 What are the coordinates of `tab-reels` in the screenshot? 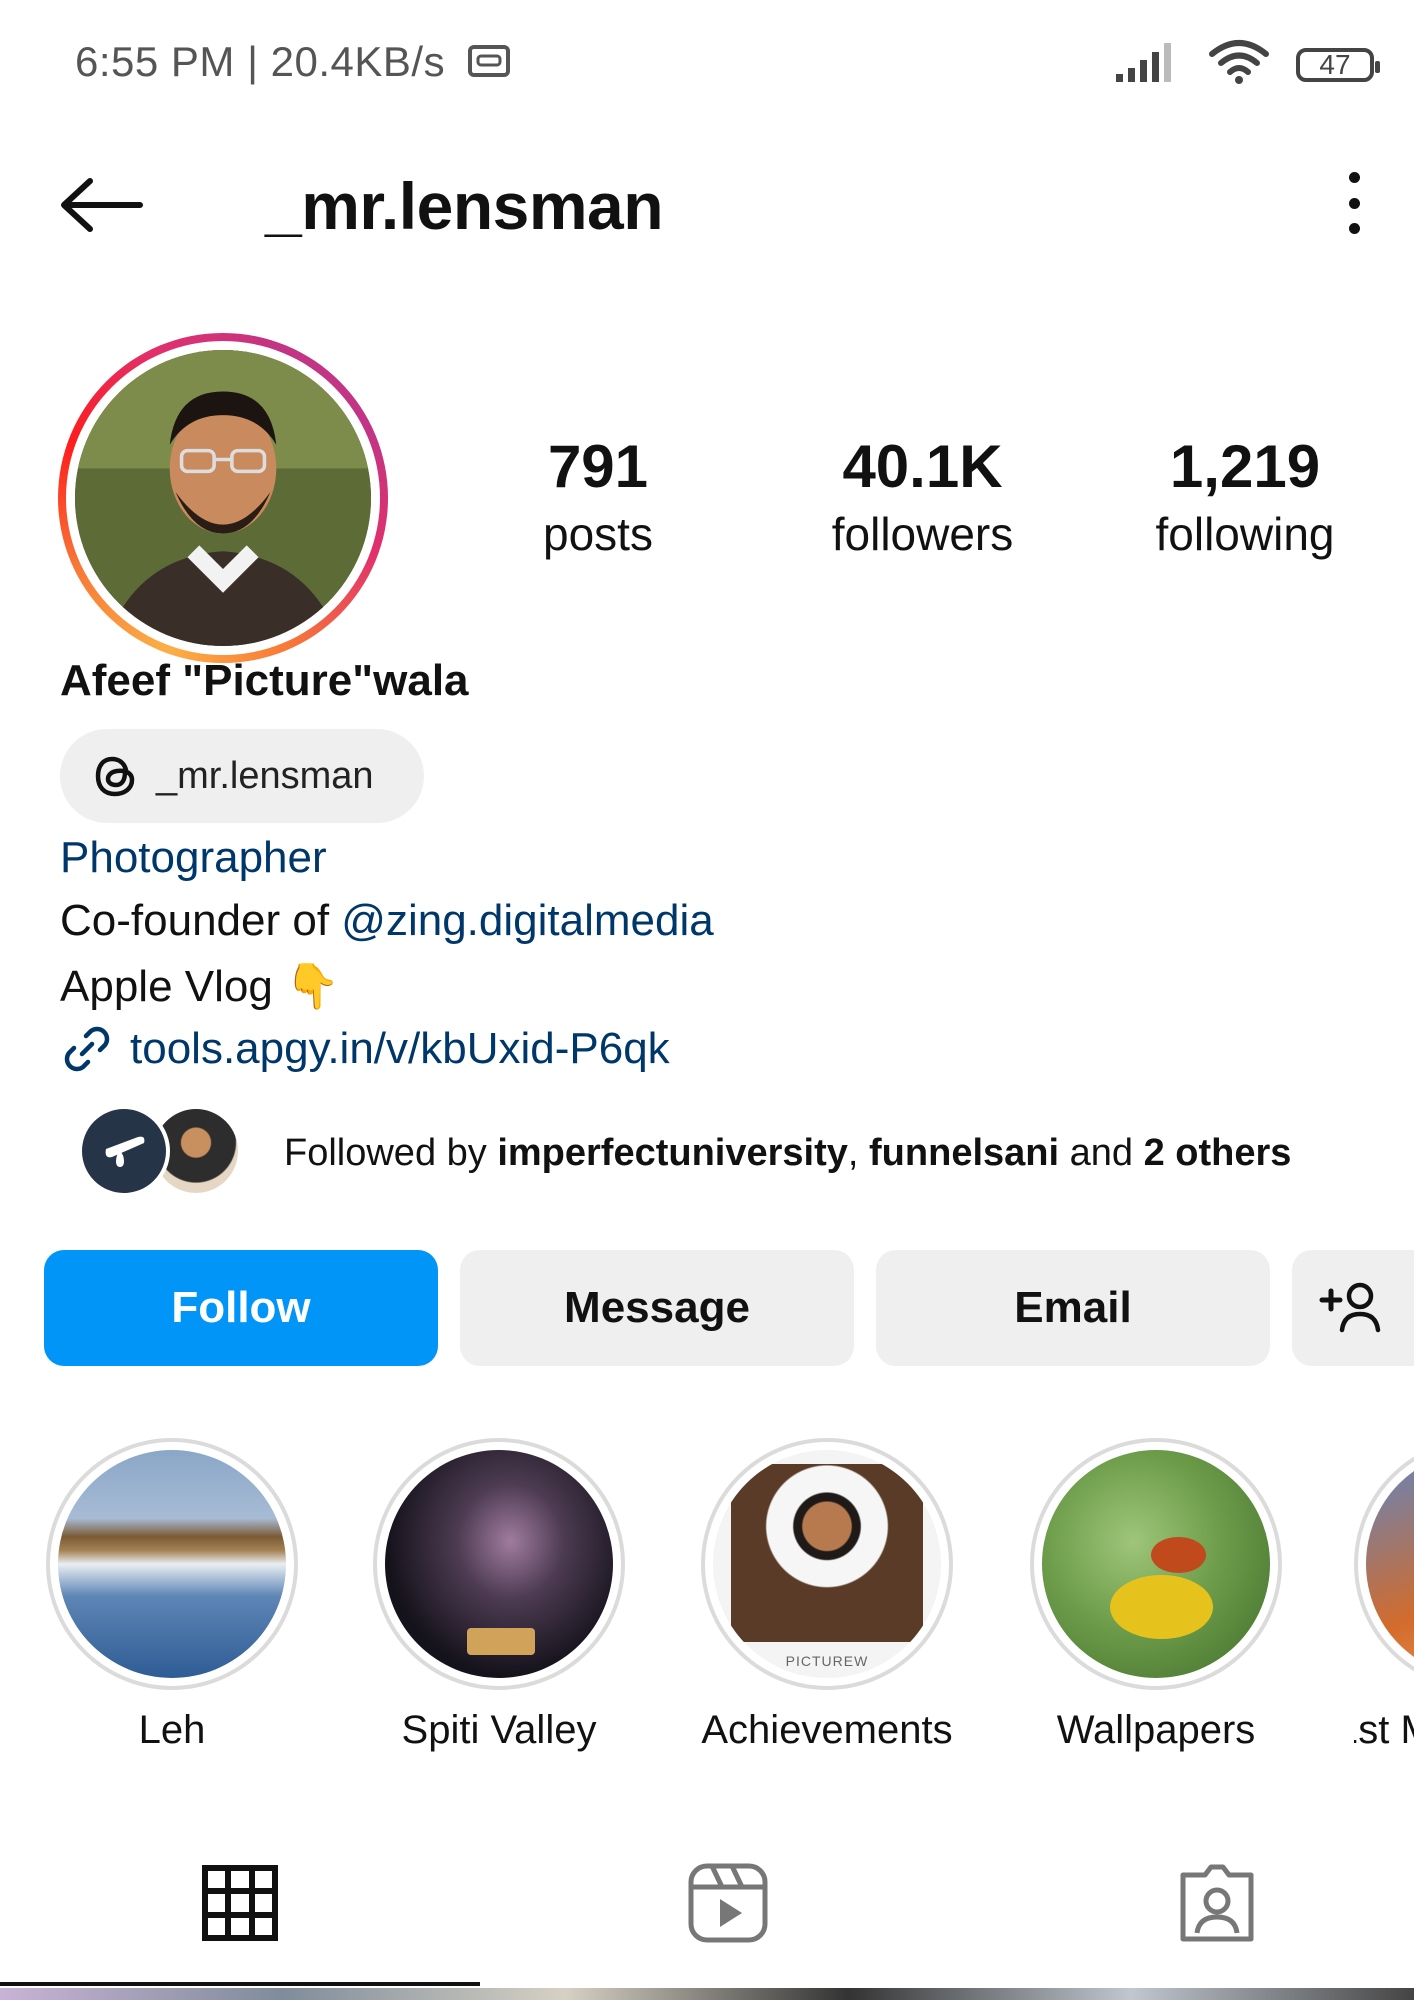 It's located at (728, 1903).